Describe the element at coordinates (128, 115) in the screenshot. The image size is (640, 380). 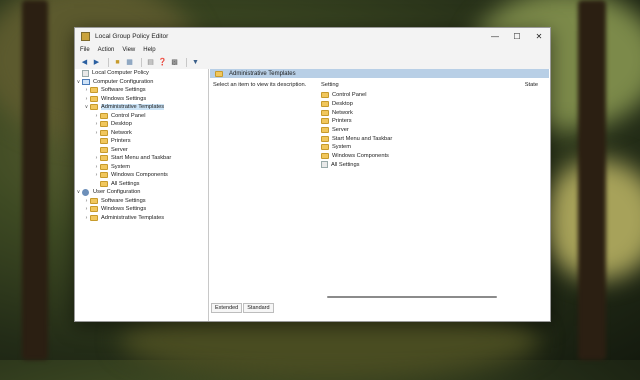
I see `tree-item-label: Control Panel` at that location.